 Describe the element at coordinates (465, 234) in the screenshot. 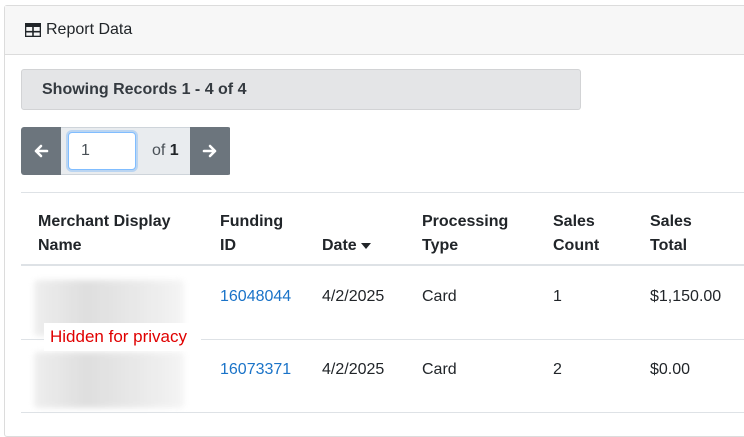

I see `header-processing-type: Processing Type` at that location.